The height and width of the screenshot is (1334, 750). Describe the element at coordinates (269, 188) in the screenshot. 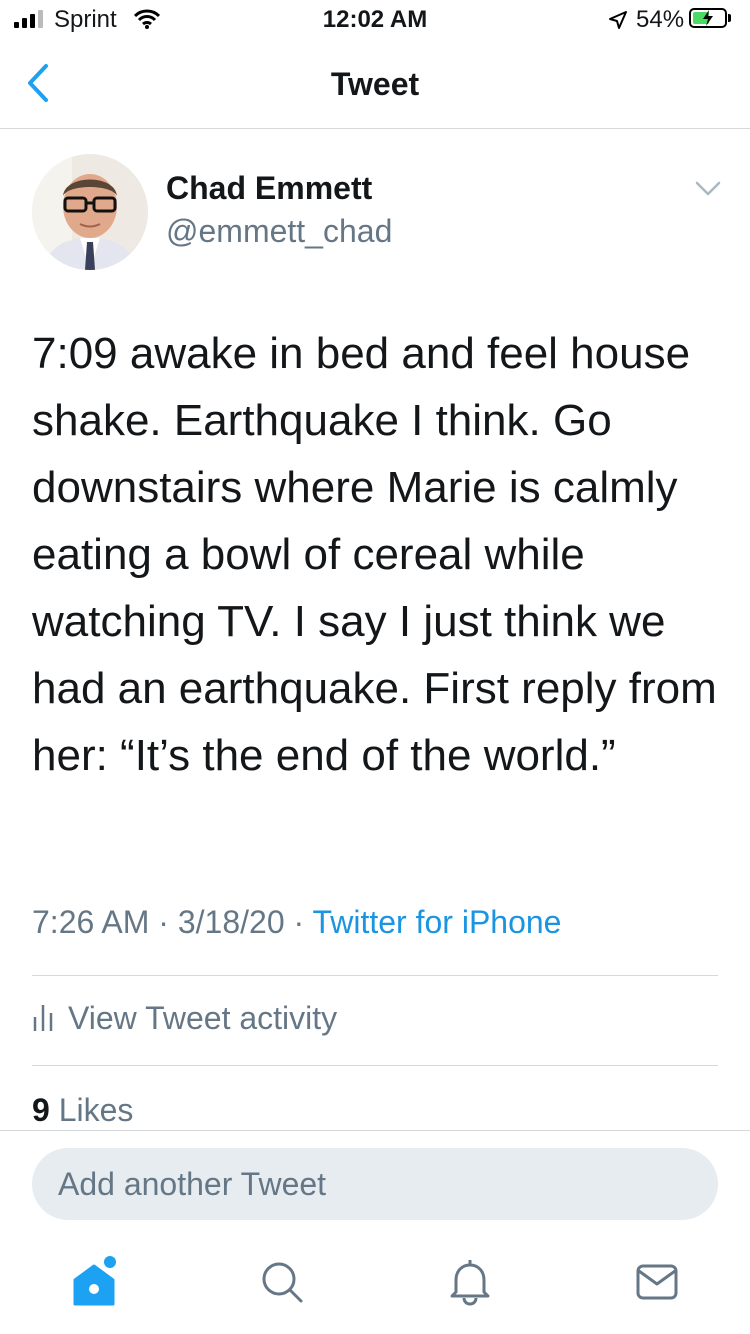

I see `author-display-name: Chad Emmett` at that location.